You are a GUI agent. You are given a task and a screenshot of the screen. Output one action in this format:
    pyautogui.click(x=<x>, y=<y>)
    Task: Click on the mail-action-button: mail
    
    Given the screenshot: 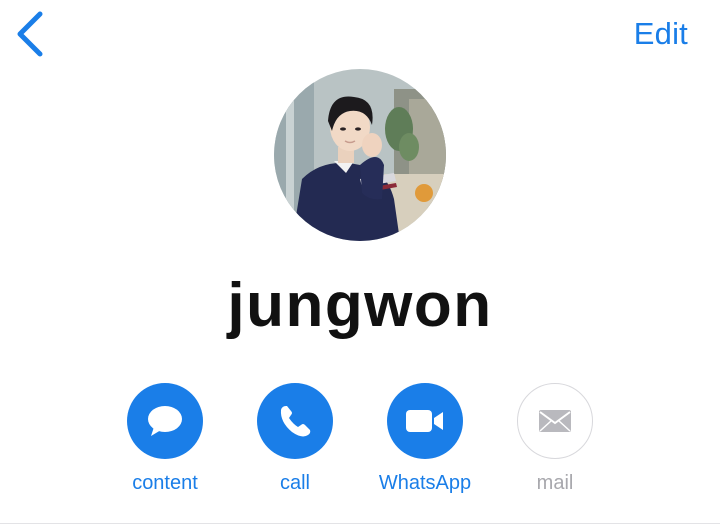 What is the action you would take?
    pyautogui.click(x=555, y=439)
    